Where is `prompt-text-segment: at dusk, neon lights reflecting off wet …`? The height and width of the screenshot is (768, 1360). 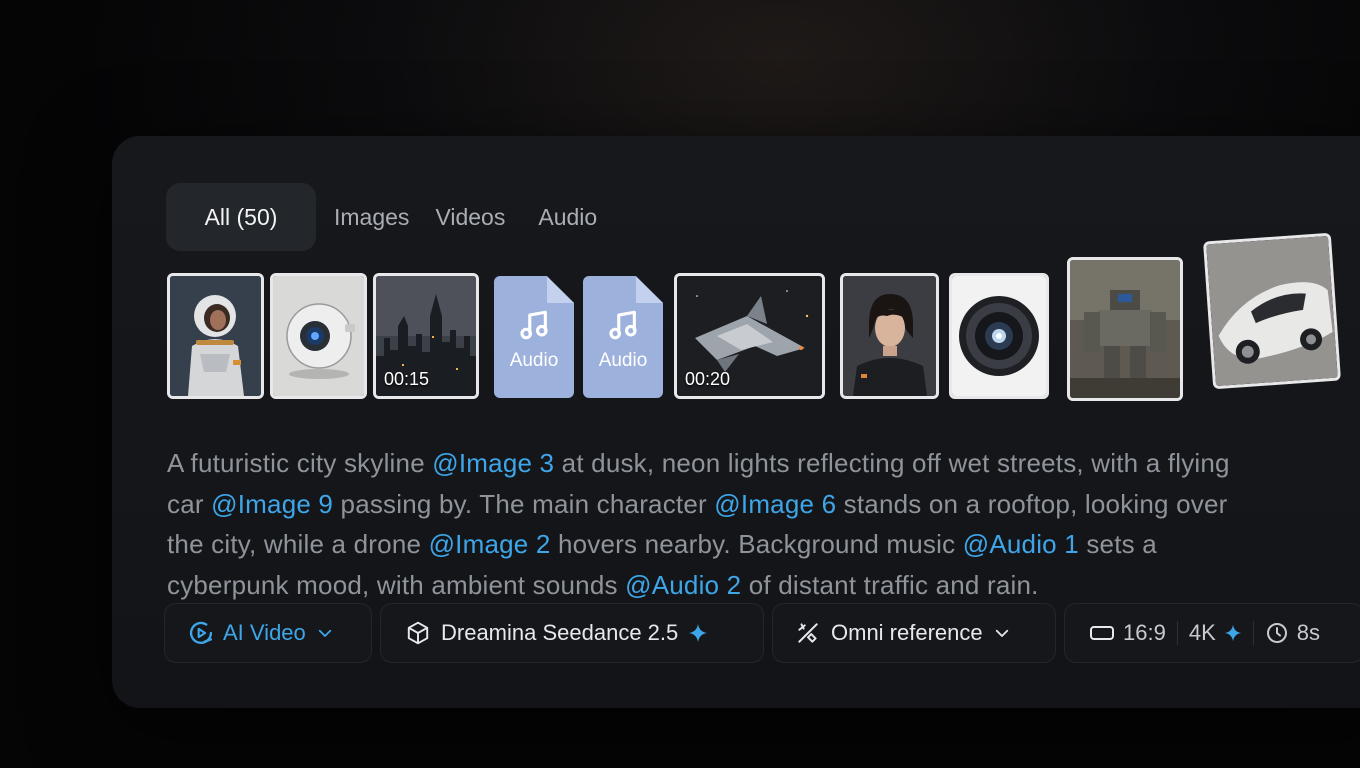
prompt-text-segment: at dusk, neon lights reflecting off wet … is located at coordinates (892, 463).